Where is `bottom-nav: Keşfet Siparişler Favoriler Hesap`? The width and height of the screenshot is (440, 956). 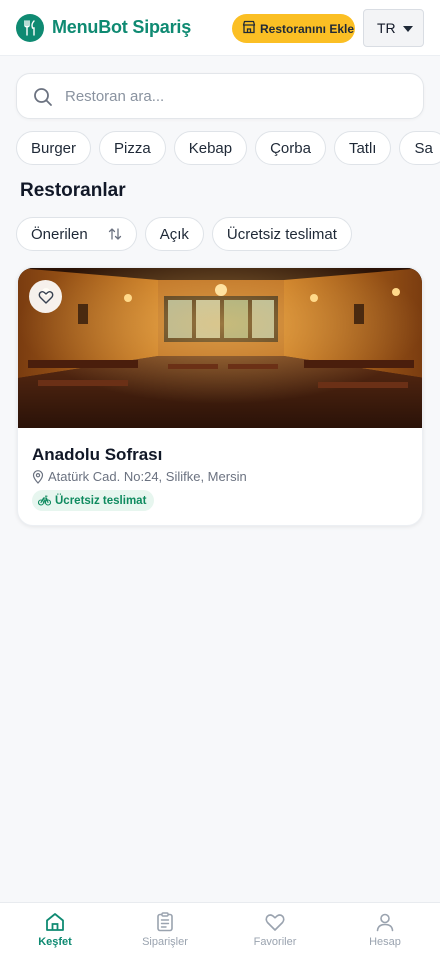
bottom-nav: Keşfet Siparişler Favoriler Hesap is located at coordinates (220, 929).